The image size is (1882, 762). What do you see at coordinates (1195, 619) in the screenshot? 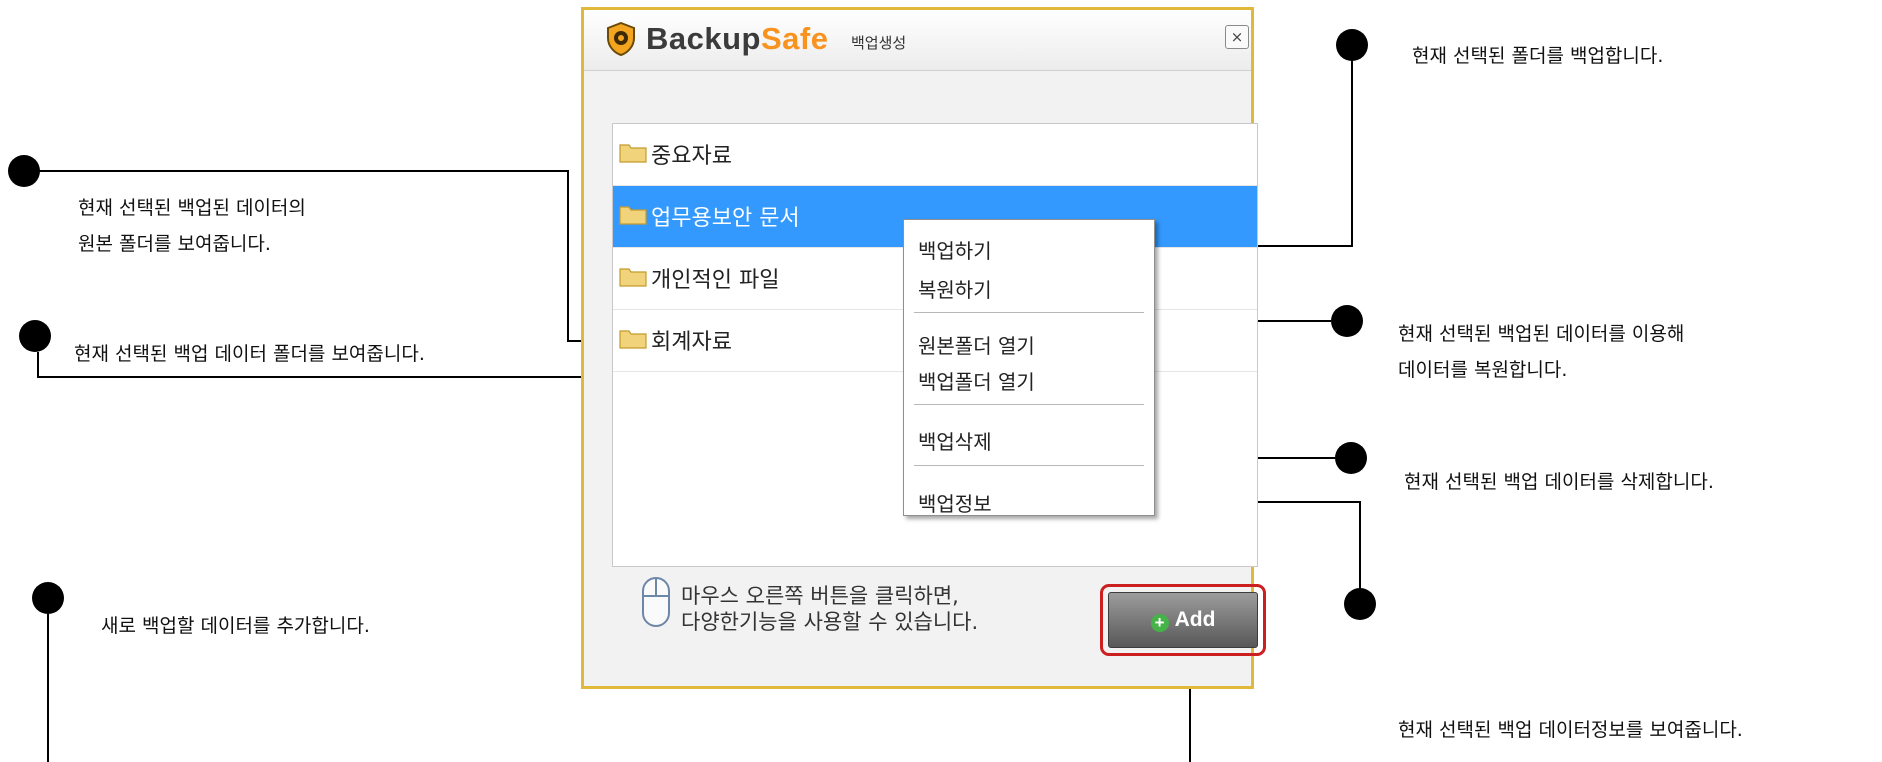
I see `add-button-label: Add` at bounding box center [1195, 619].